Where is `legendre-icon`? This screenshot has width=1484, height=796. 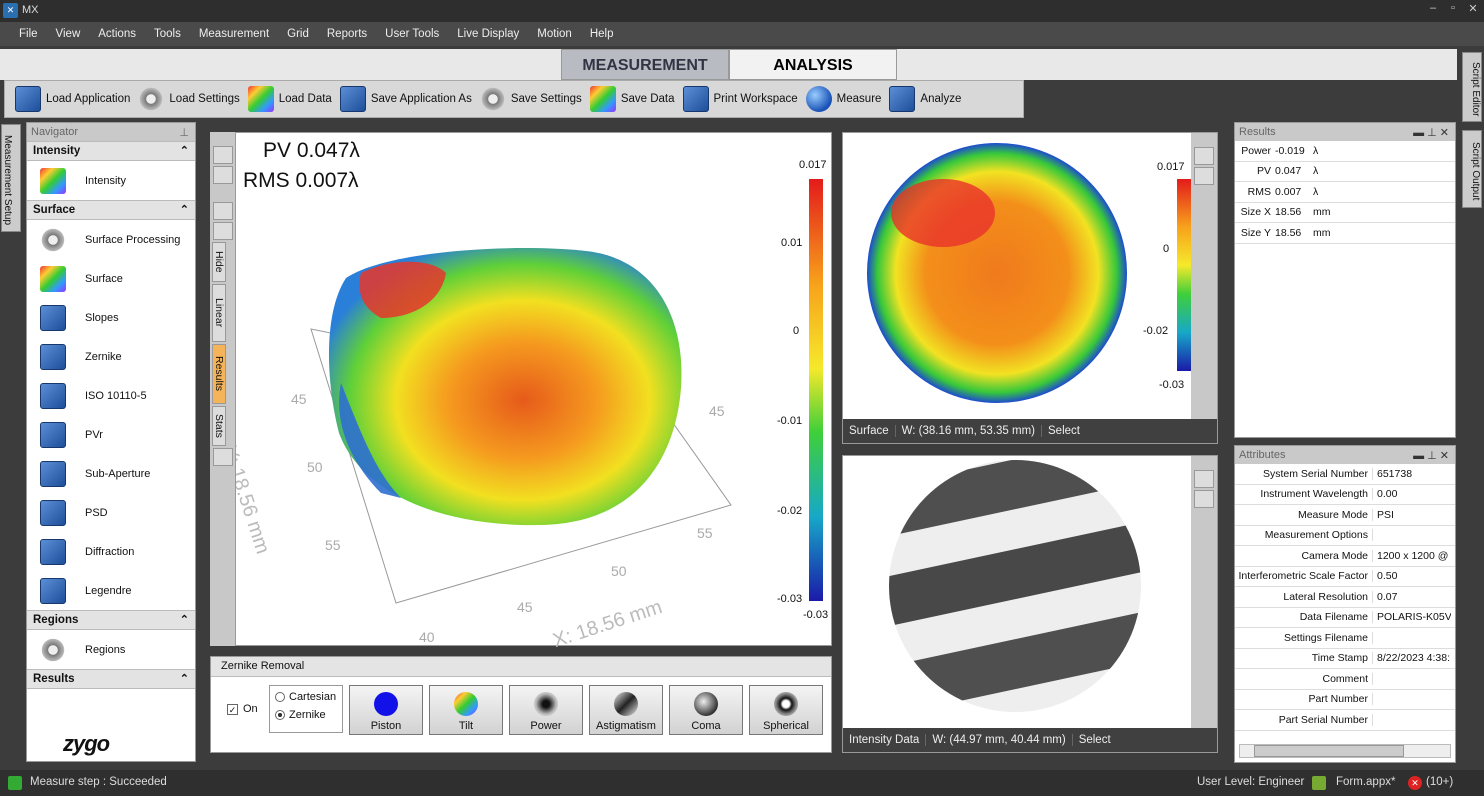 legendre-icon is located at coordinates (53, 590).